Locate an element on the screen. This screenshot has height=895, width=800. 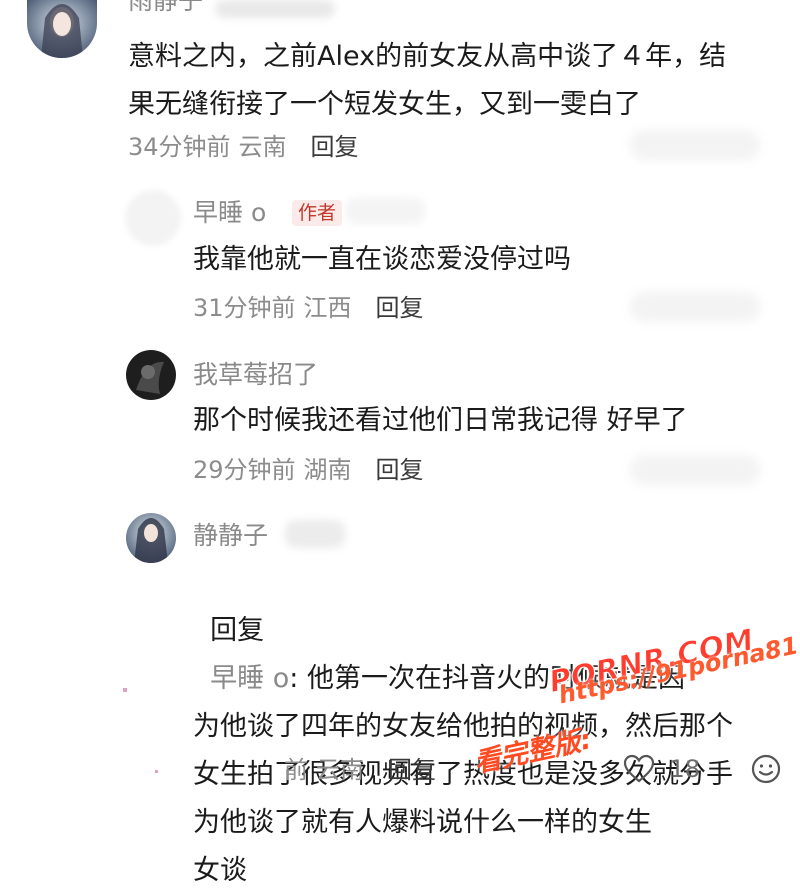
comment-time: 前 is located at coordinates (296, 770).